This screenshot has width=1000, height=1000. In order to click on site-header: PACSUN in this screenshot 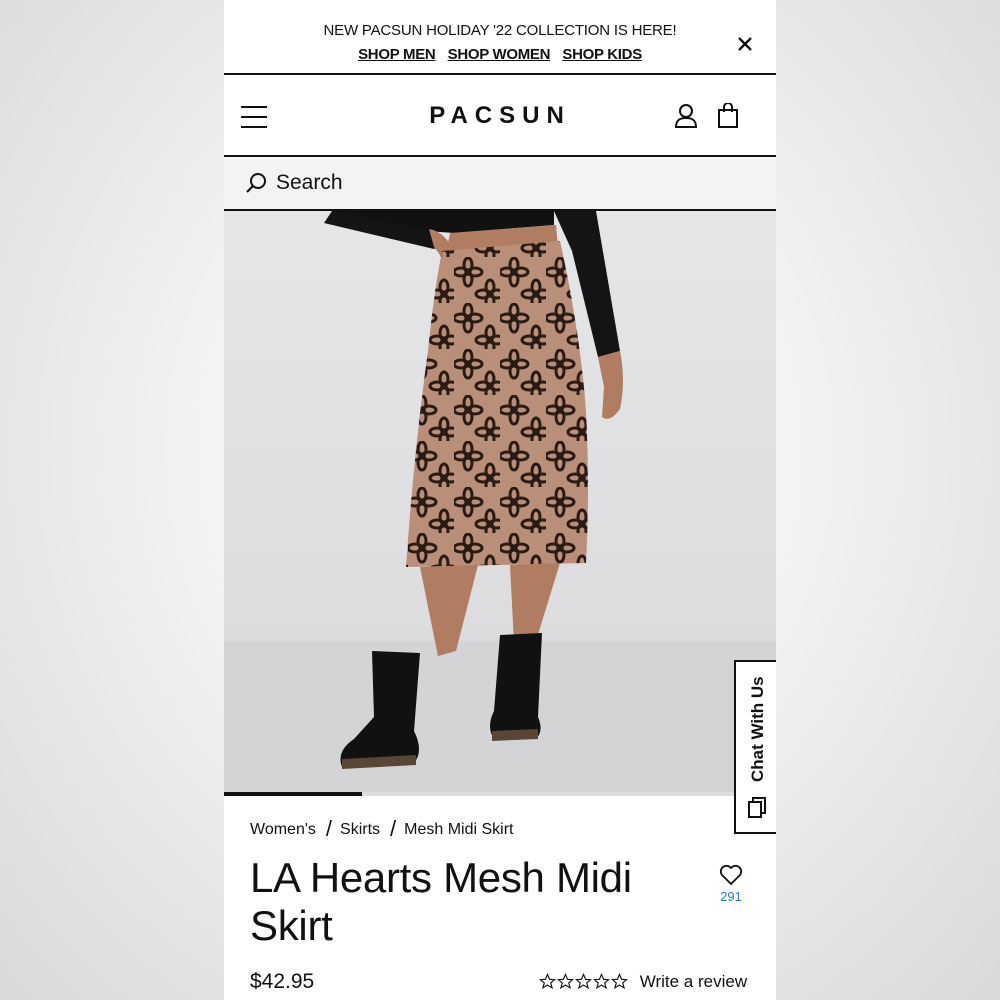, I will do `click(500, 116)`.